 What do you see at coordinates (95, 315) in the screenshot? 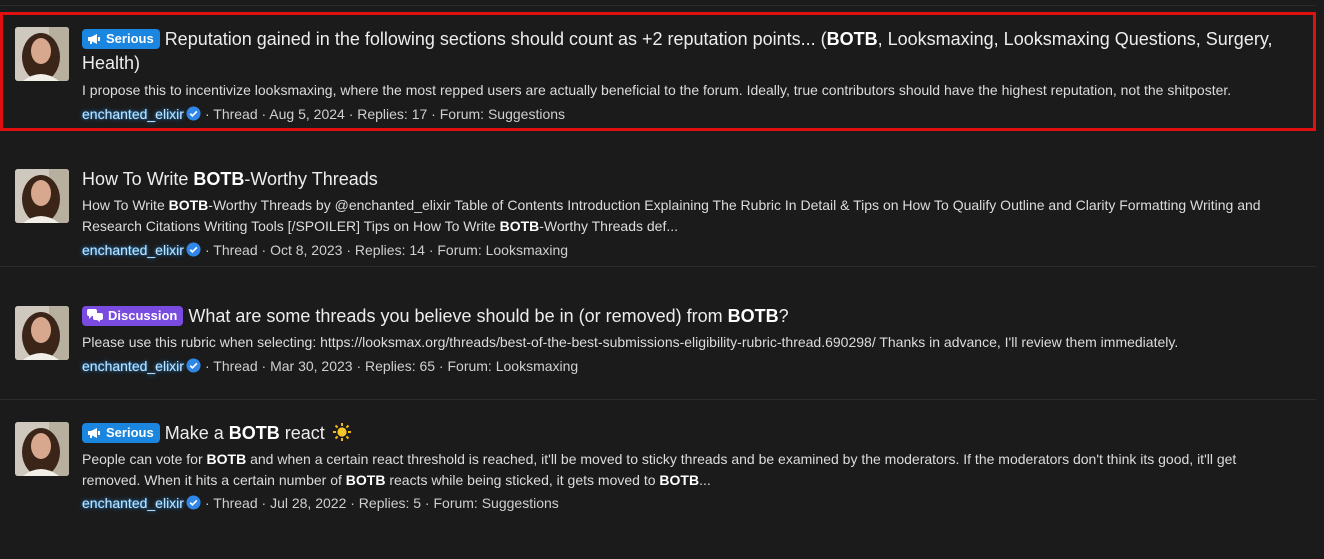
I see `chat-bubbles-icon` at bounding box center [95, 315].